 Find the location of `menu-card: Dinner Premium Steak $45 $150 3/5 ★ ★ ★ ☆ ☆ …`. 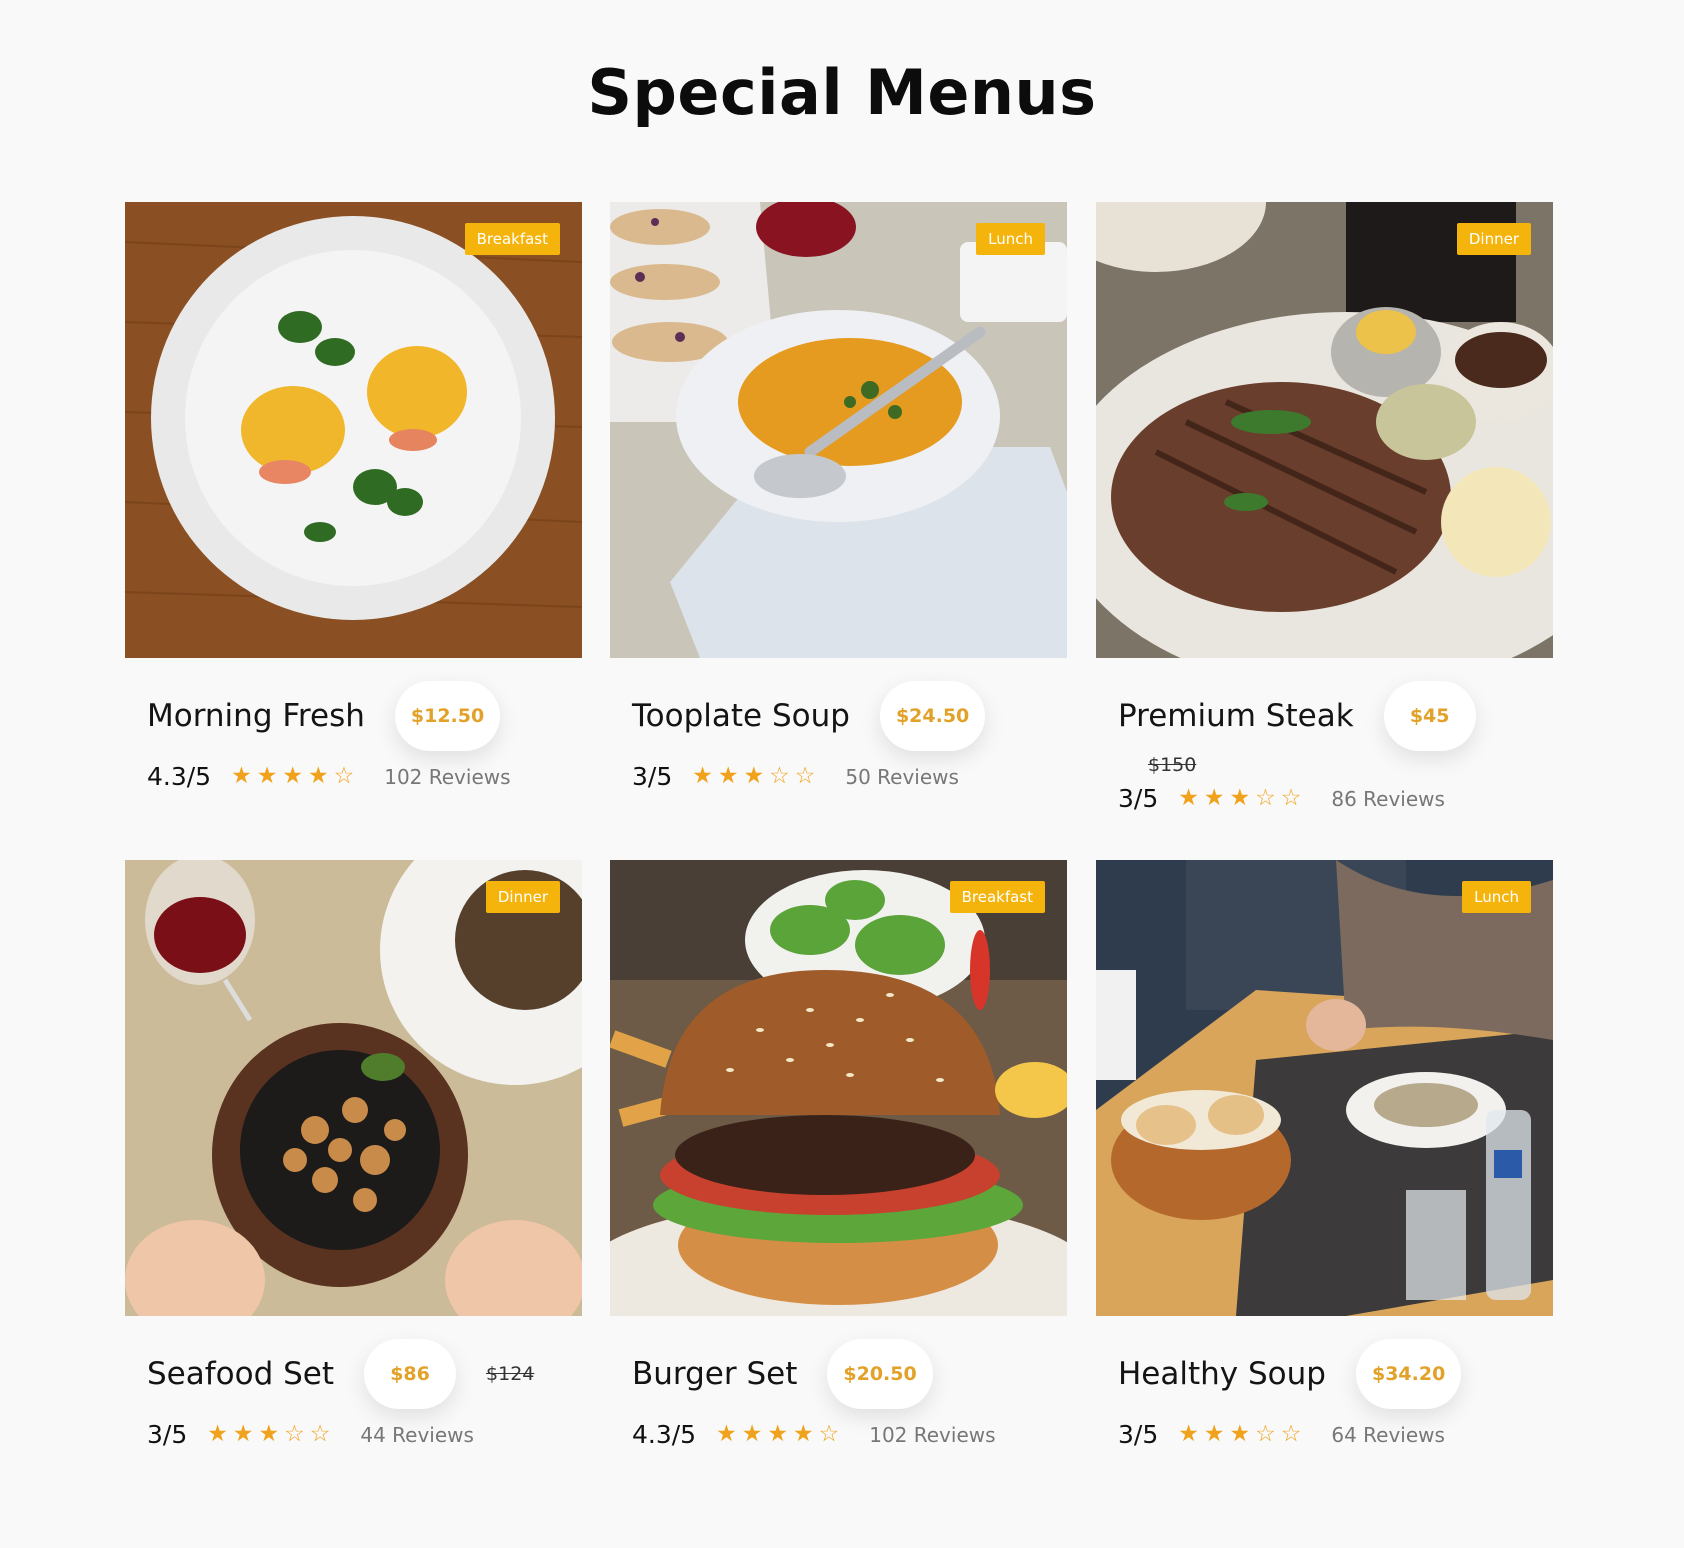

menu-card: Dinner Premium Steak $45 $150 3/5 ★ ★ ★ ☆ ☆ … is located at coordinates (1324, 507).